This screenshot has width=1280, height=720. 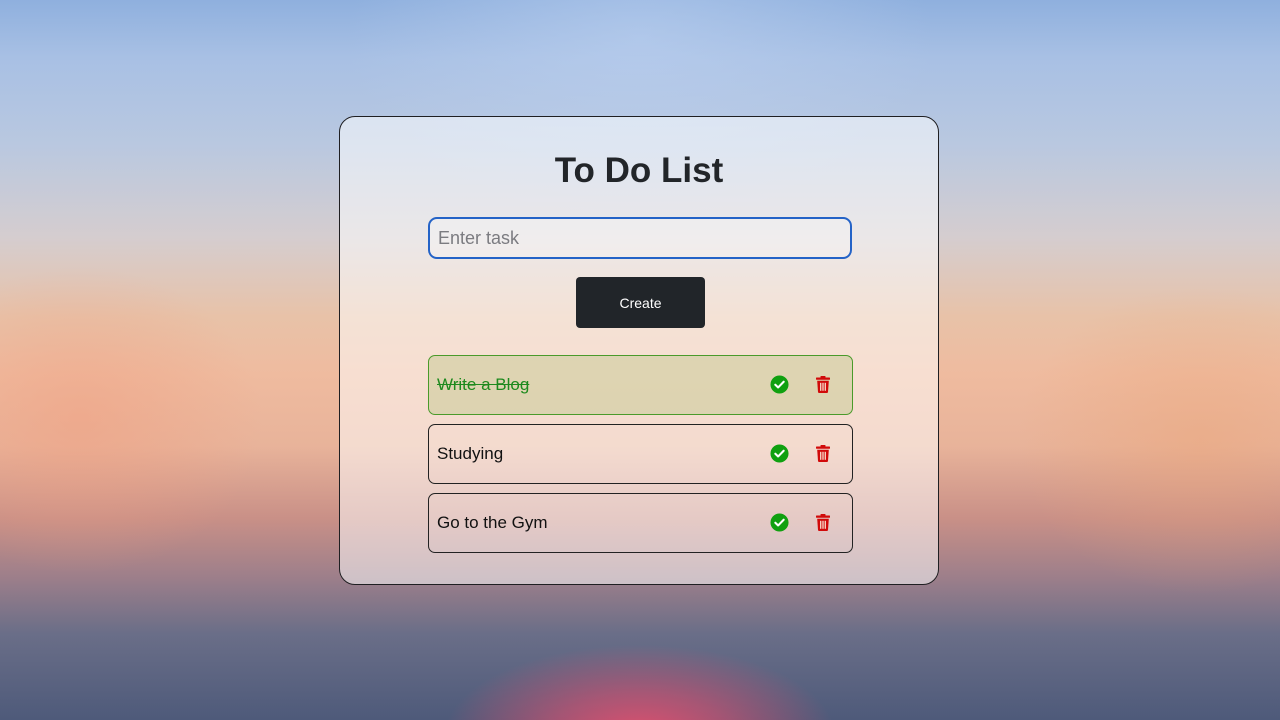 What do you see at coordinates (639, 170) in the screenshot?
I see `page-title: To Do List` at bounding box center [639, 170].